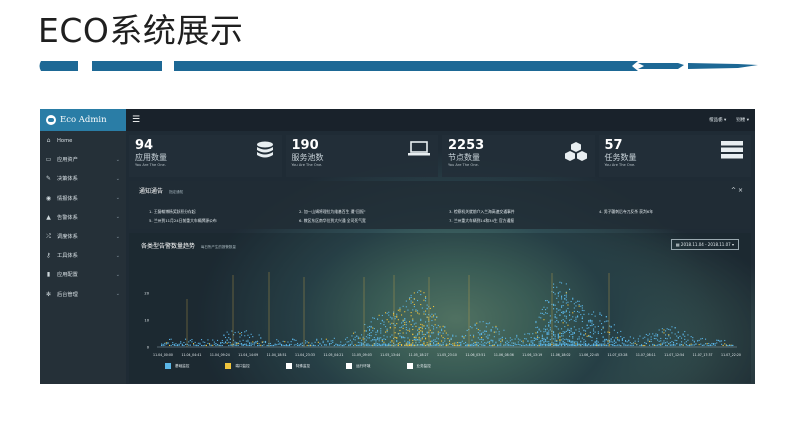 The width and height of the screenshot is (800, 437). What do you see at coordinates (374, 221) in the screenshot?
I see `notice-item: 6. 教区东区南华位到大兴通 全司死气宽` at bounding box center [374, 221].